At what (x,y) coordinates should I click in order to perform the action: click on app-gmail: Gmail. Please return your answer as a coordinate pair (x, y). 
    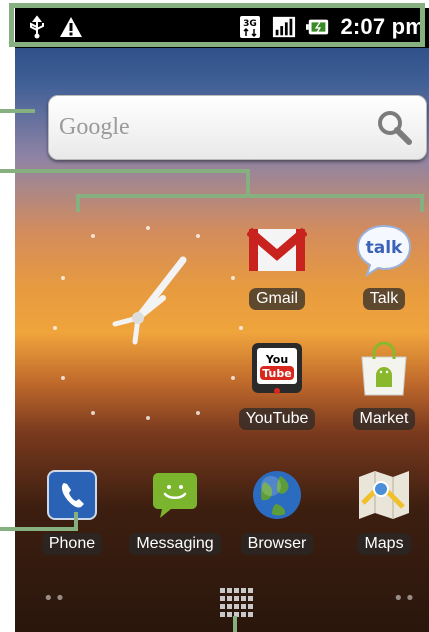
    Looking at the image, I should click on (277, 268).